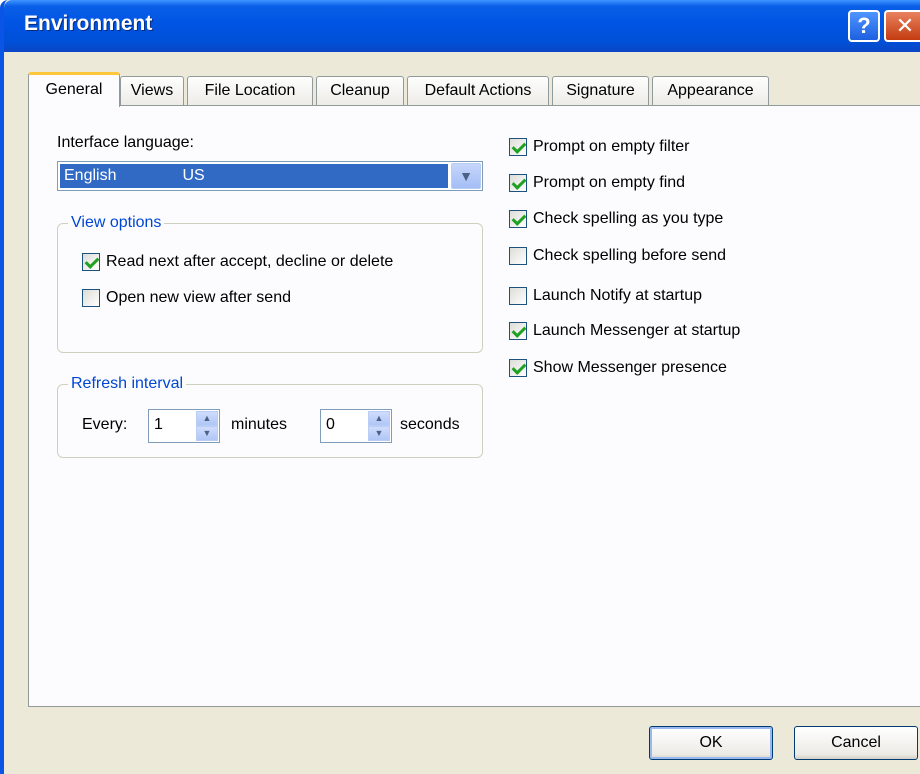  I want to click on seconds-value: 0, so click(330, 424).